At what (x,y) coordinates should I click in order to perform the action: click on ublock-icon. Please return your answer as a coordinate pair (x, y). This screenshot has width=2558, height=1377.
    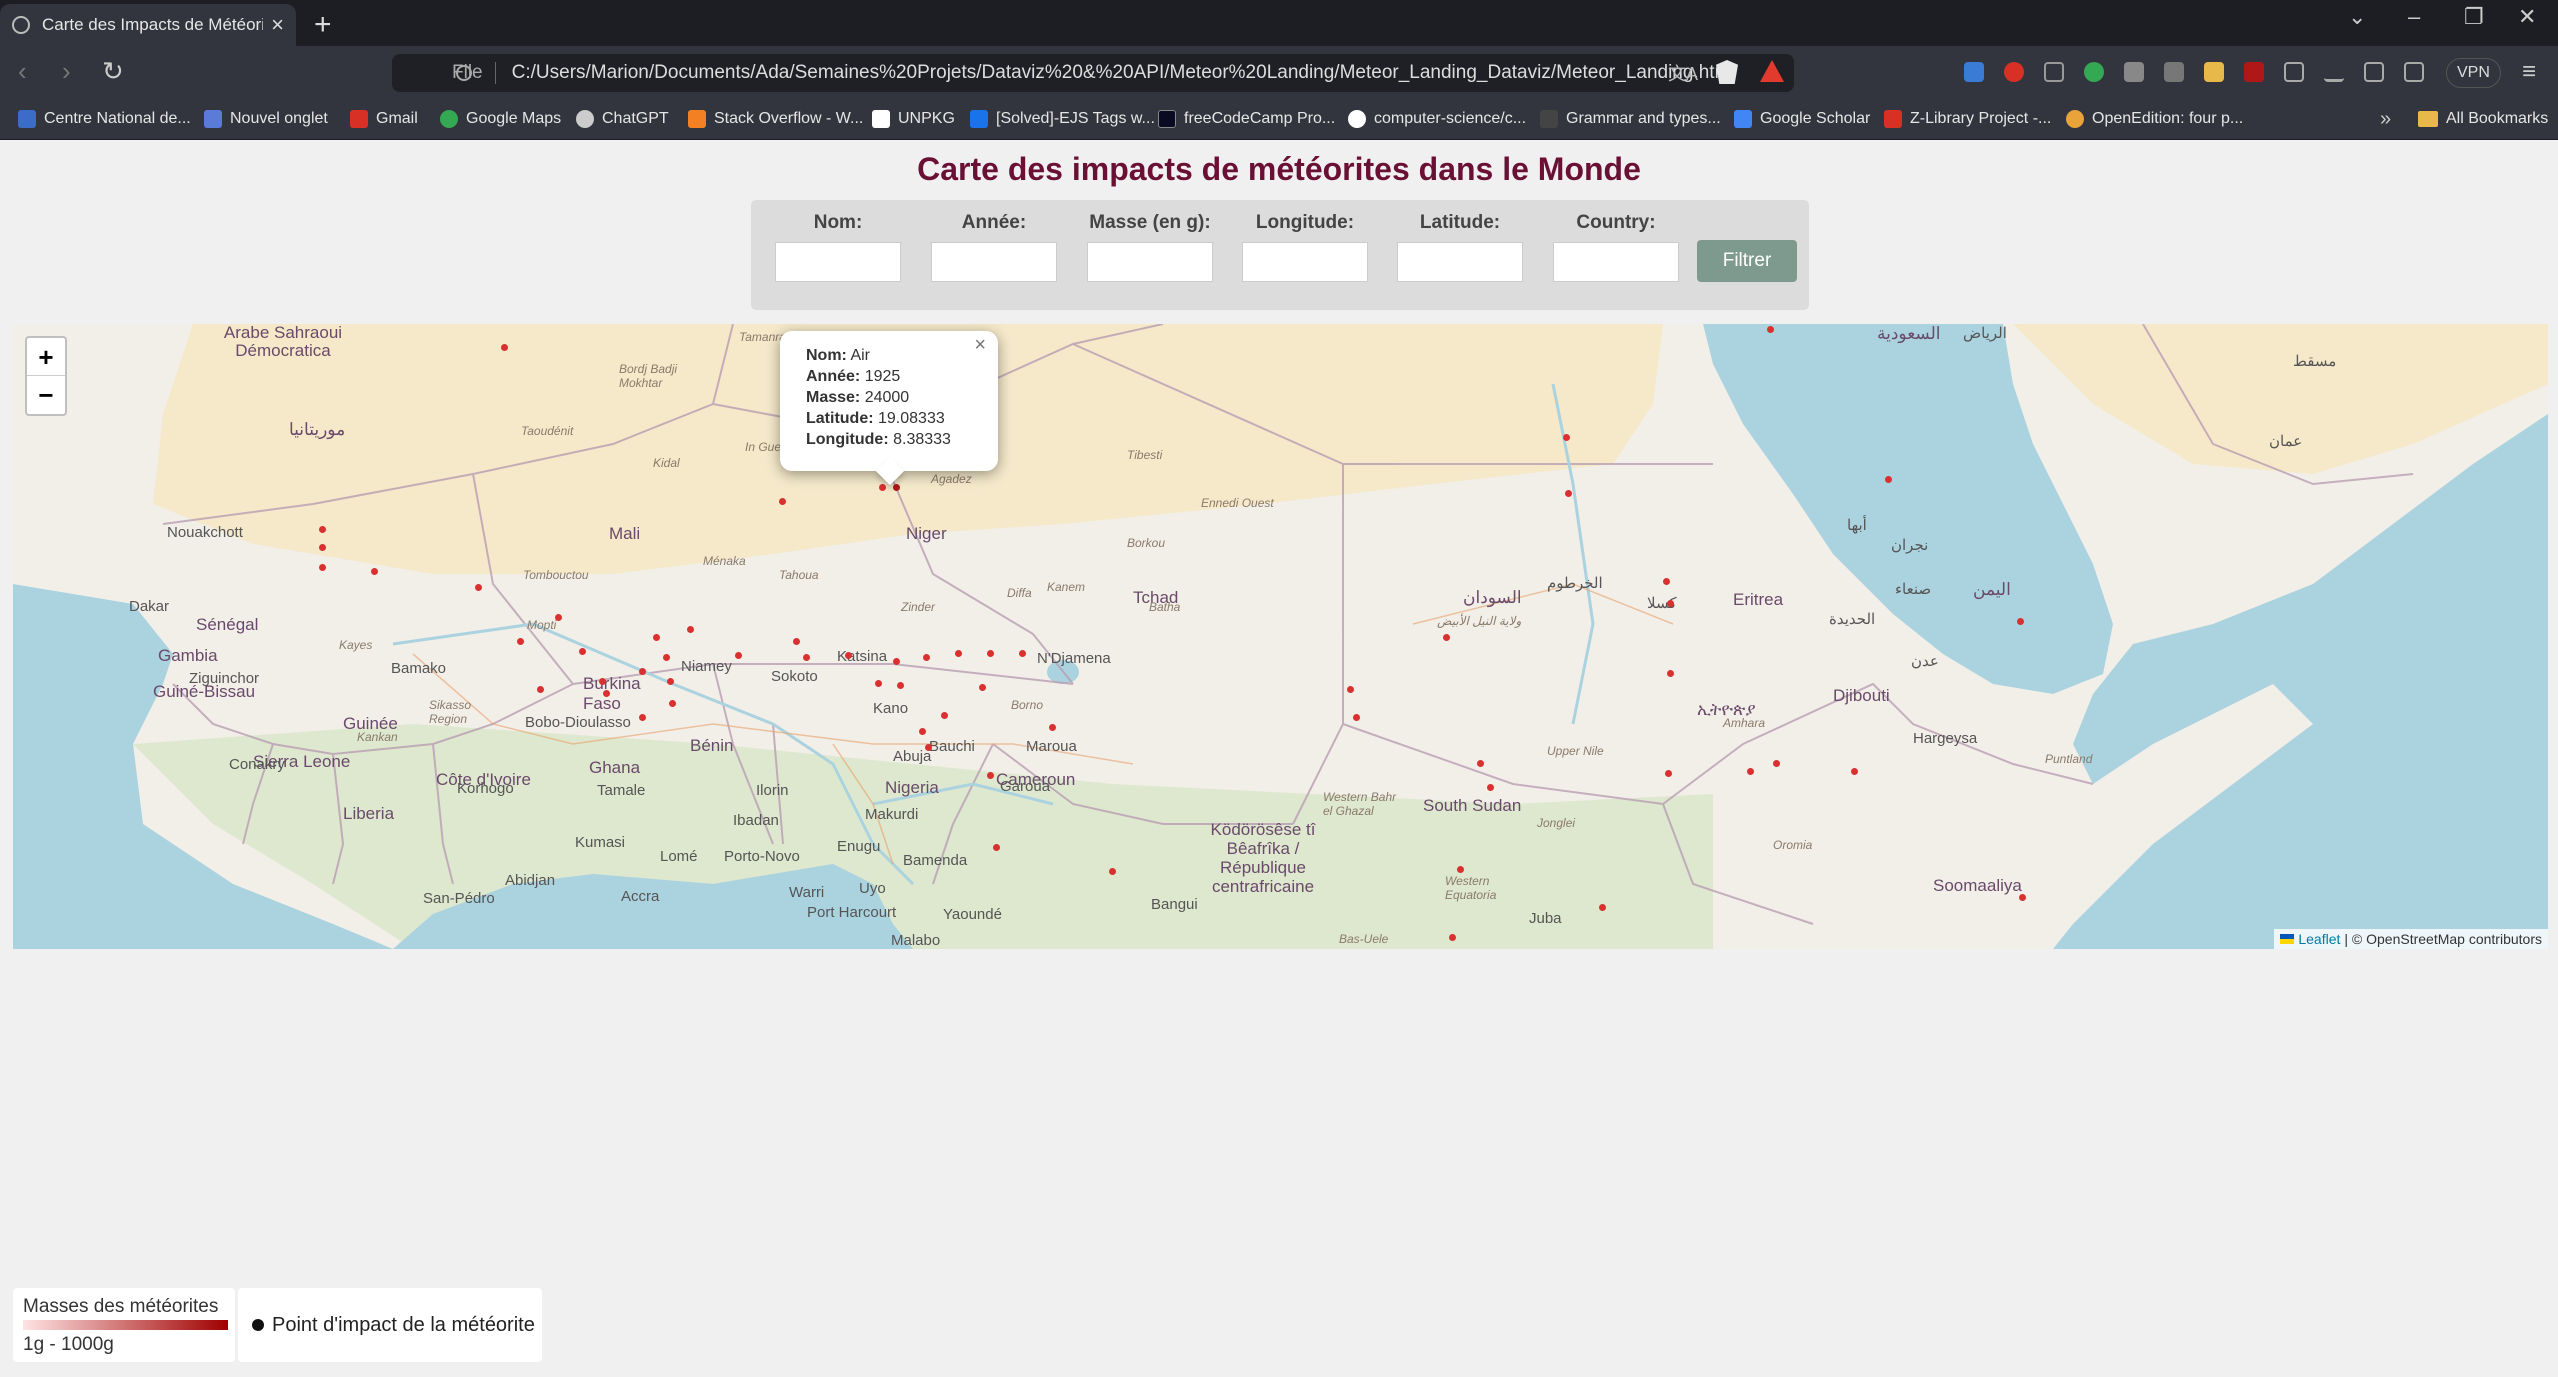
    Looking at the image, I should click on (2254, 72).